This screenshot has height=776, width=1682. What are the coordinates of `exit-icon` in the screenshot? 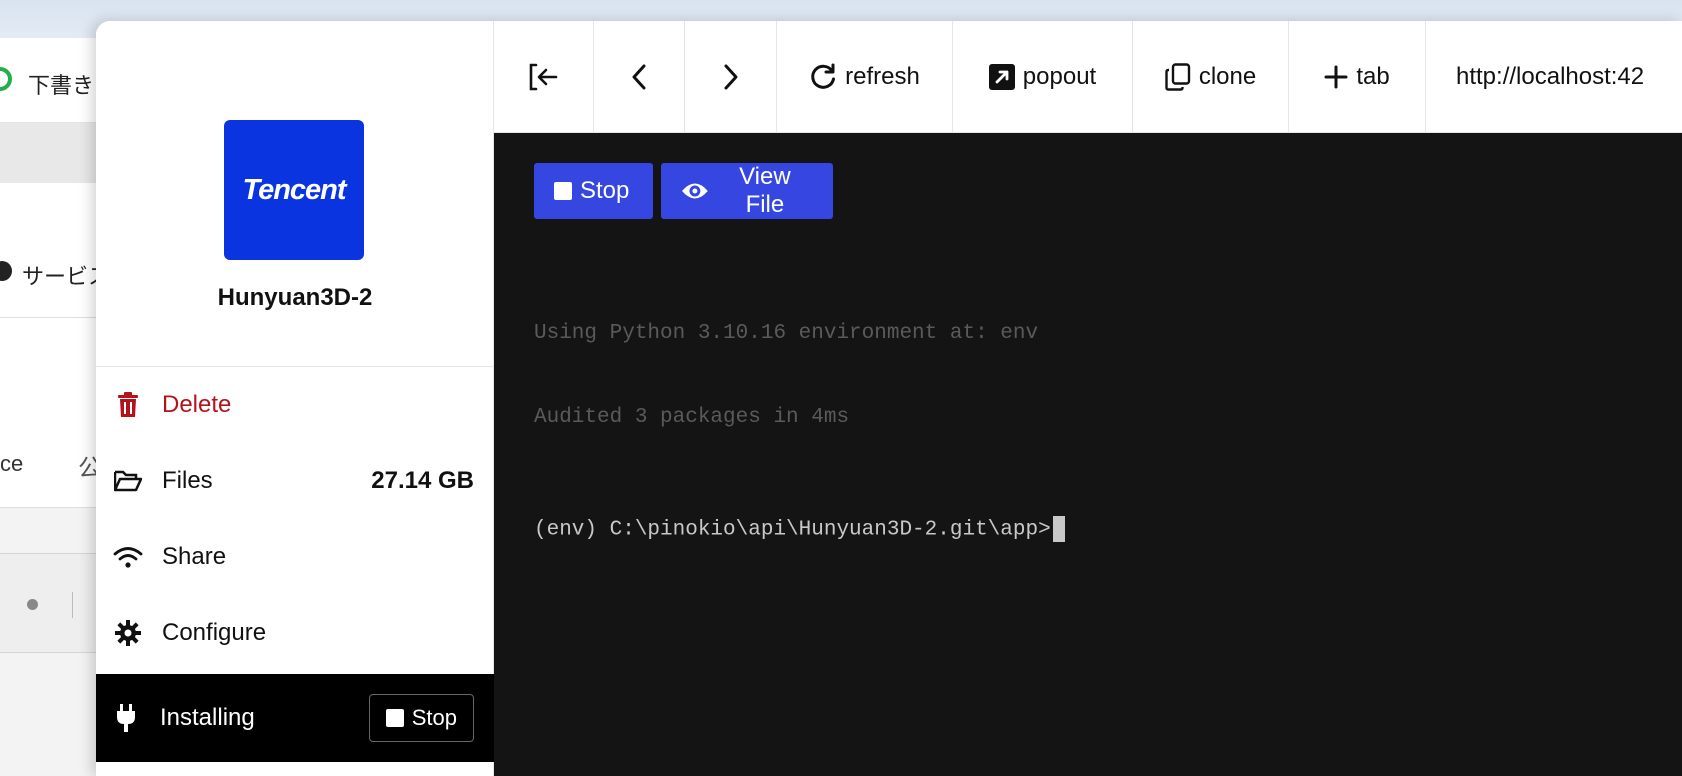 It's located at (543, 76).